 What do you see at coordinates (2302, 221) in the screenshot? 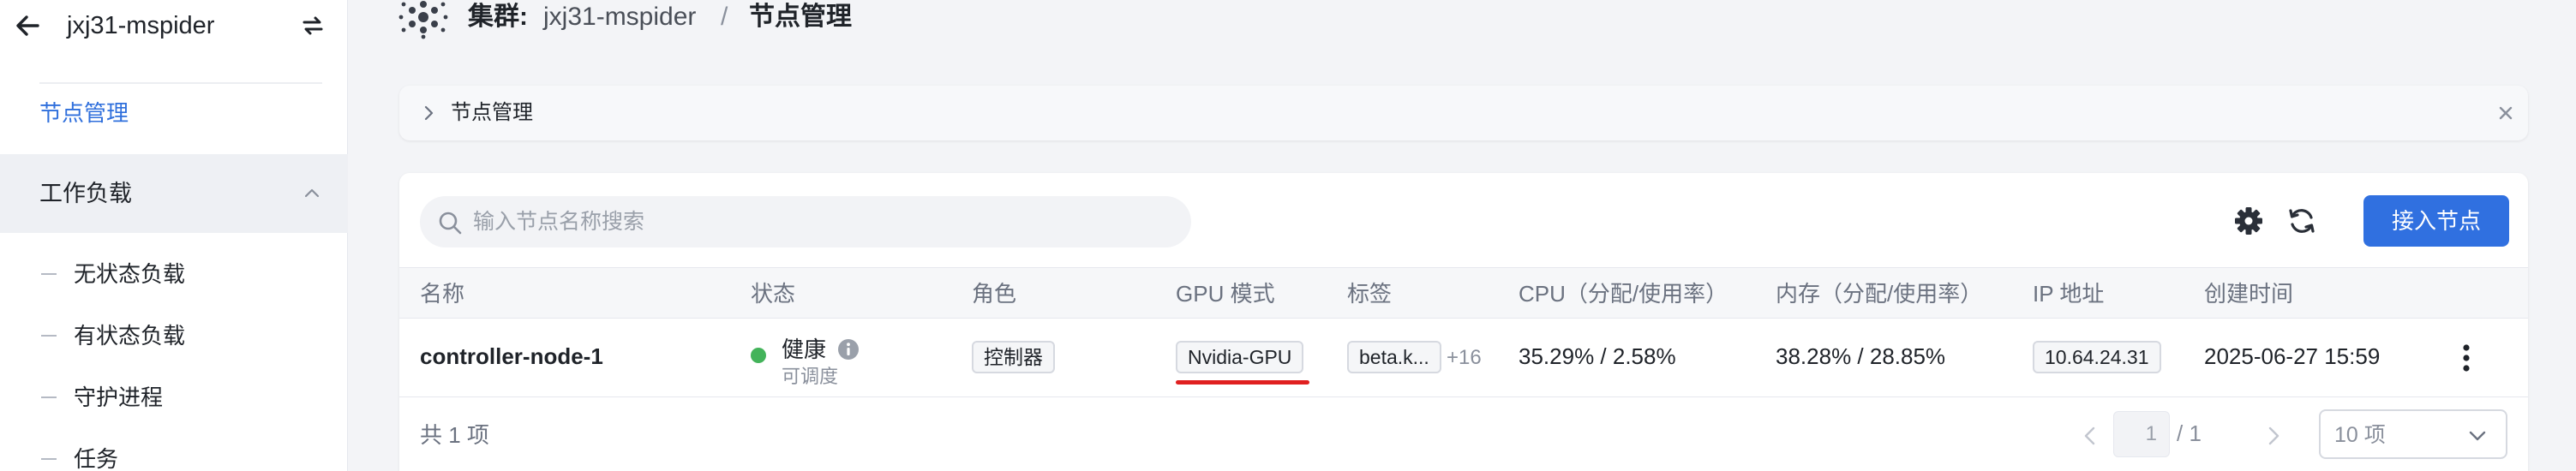
I see `refresh-icon` at bounding box center [2302, 221].